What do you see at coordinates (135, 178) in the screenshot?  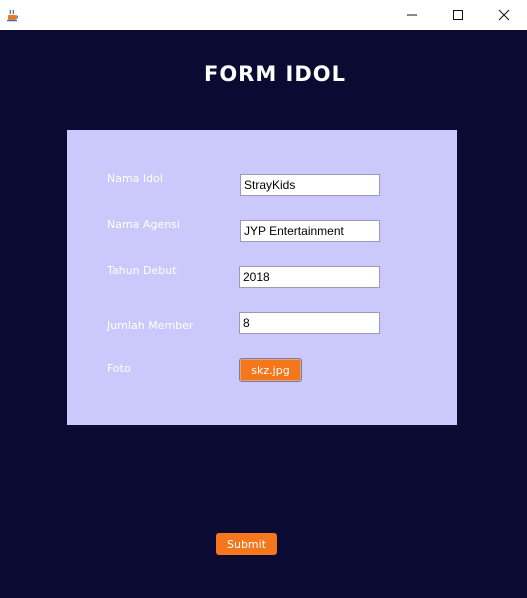 I see `nama-idol-label: Nama Idol` at bounding box center [135, 178].